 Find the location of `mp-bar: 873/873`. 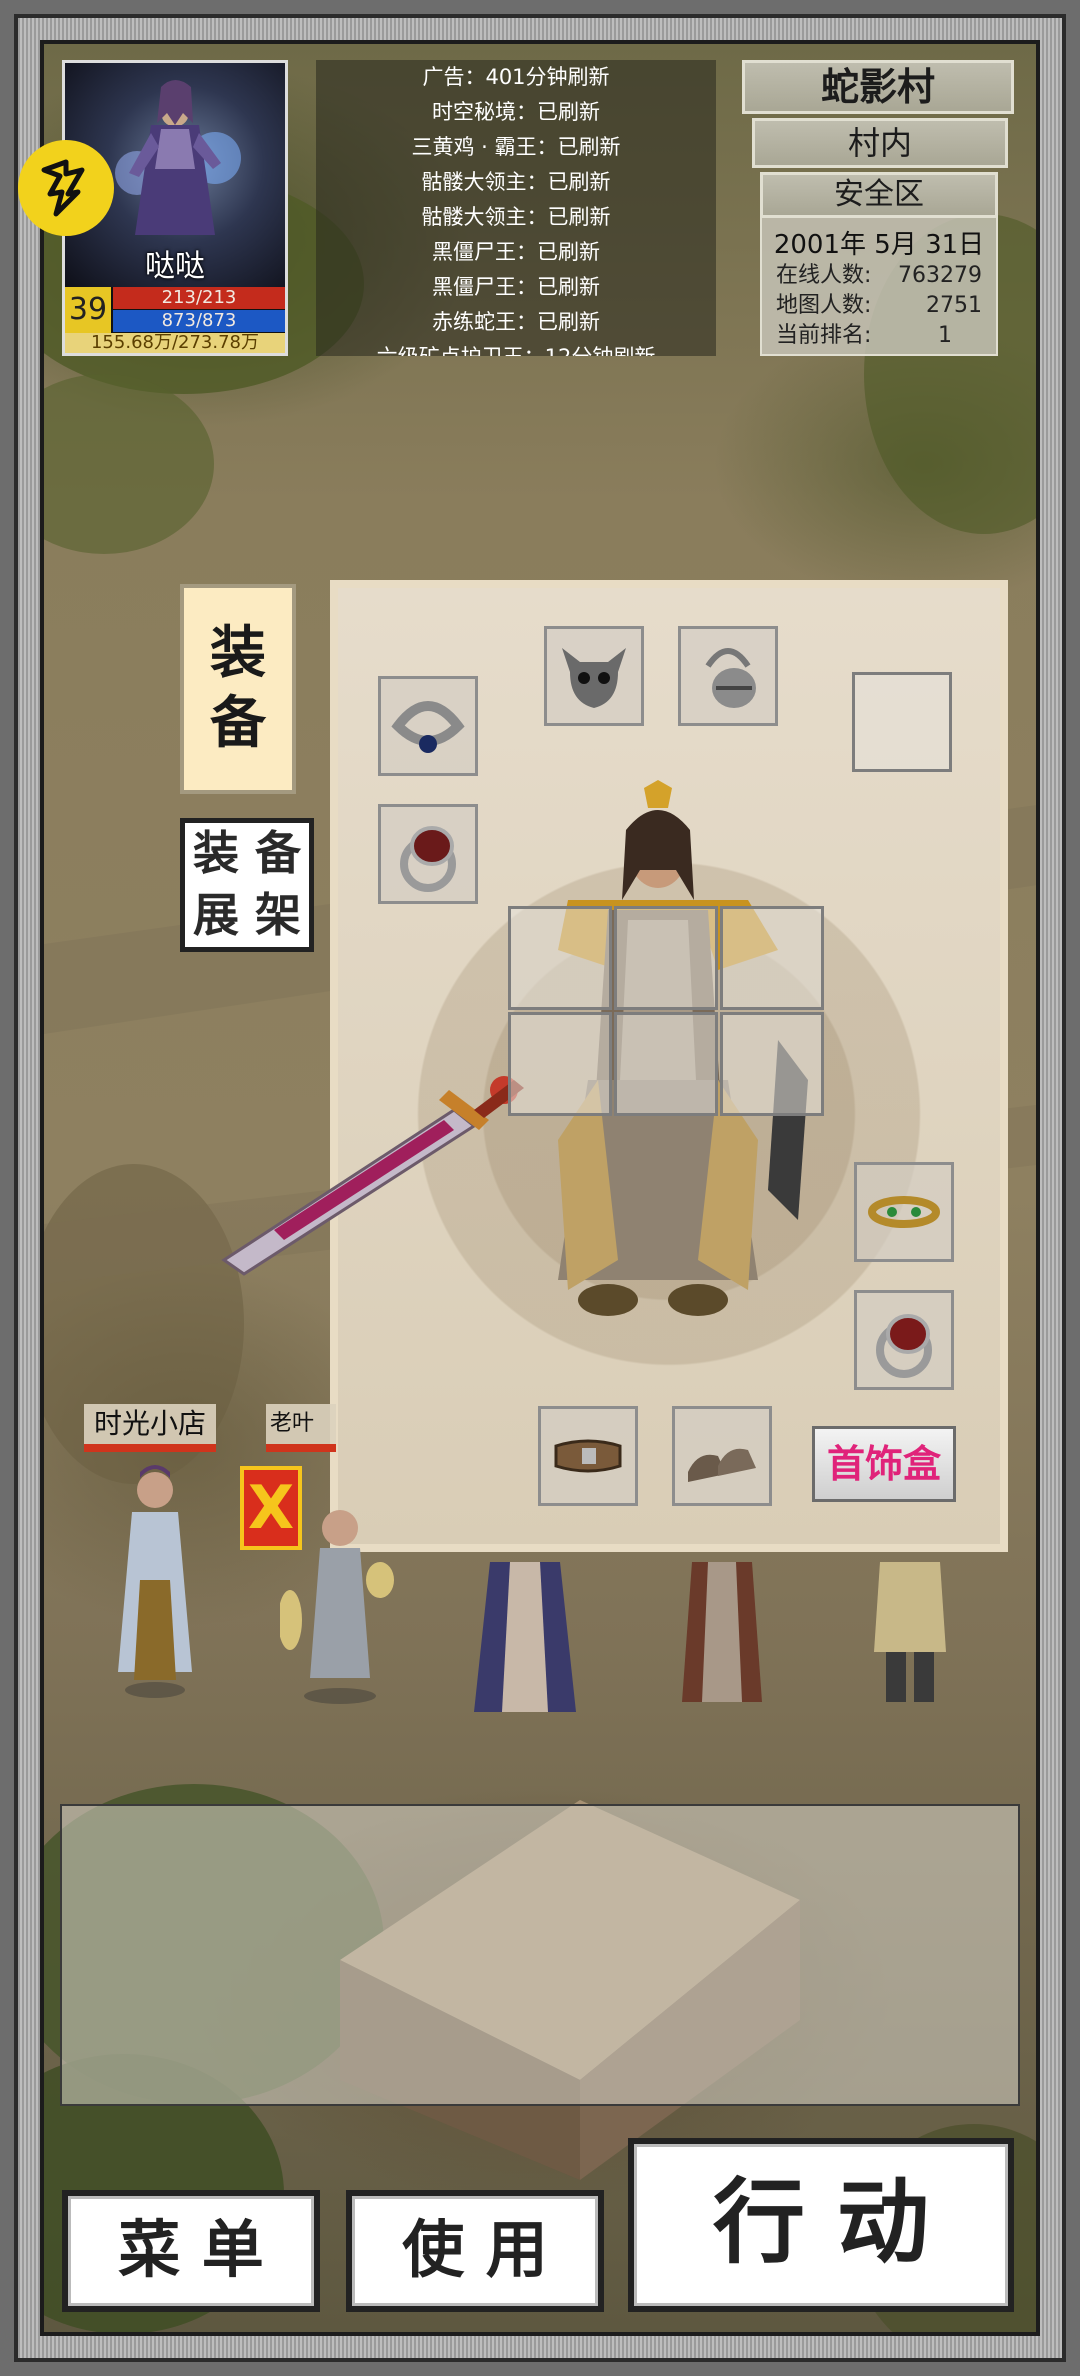

mp-bar: 873/873 is located at coordinates (199, 321).